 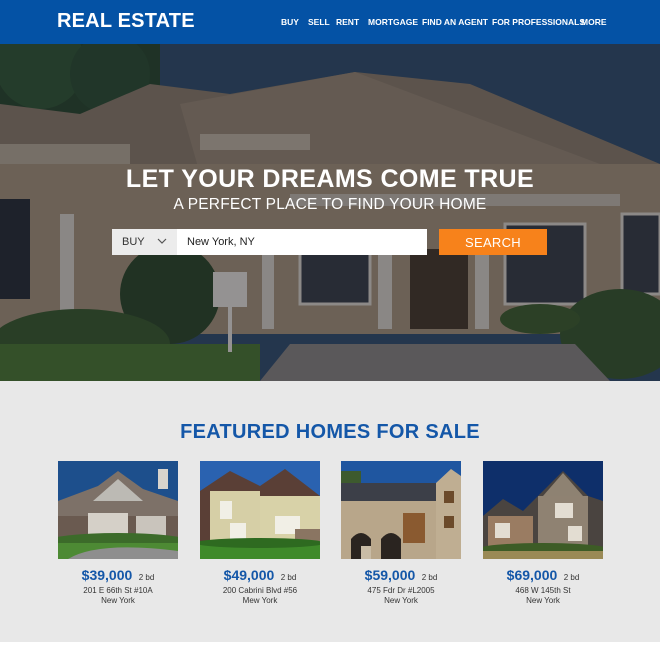 I want to click on listing-price: $69,000, so click(x=532, y=575).